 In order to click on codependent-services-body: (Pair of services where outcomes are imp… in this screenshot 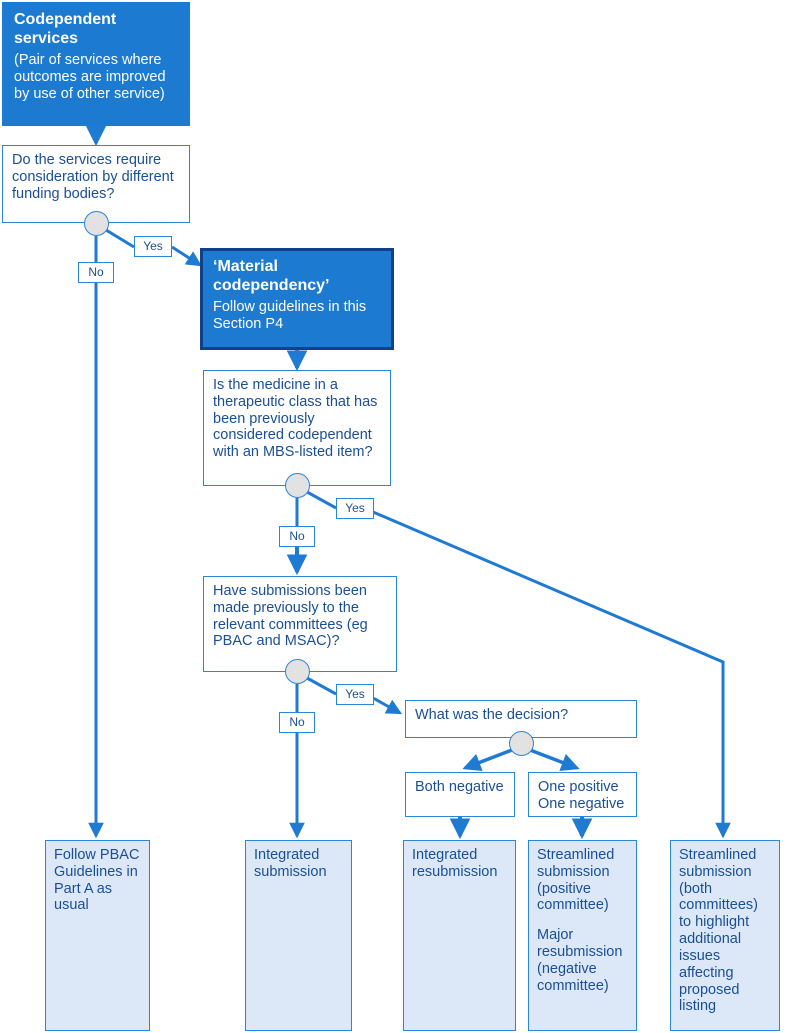, I will do `click(90, 77)`.